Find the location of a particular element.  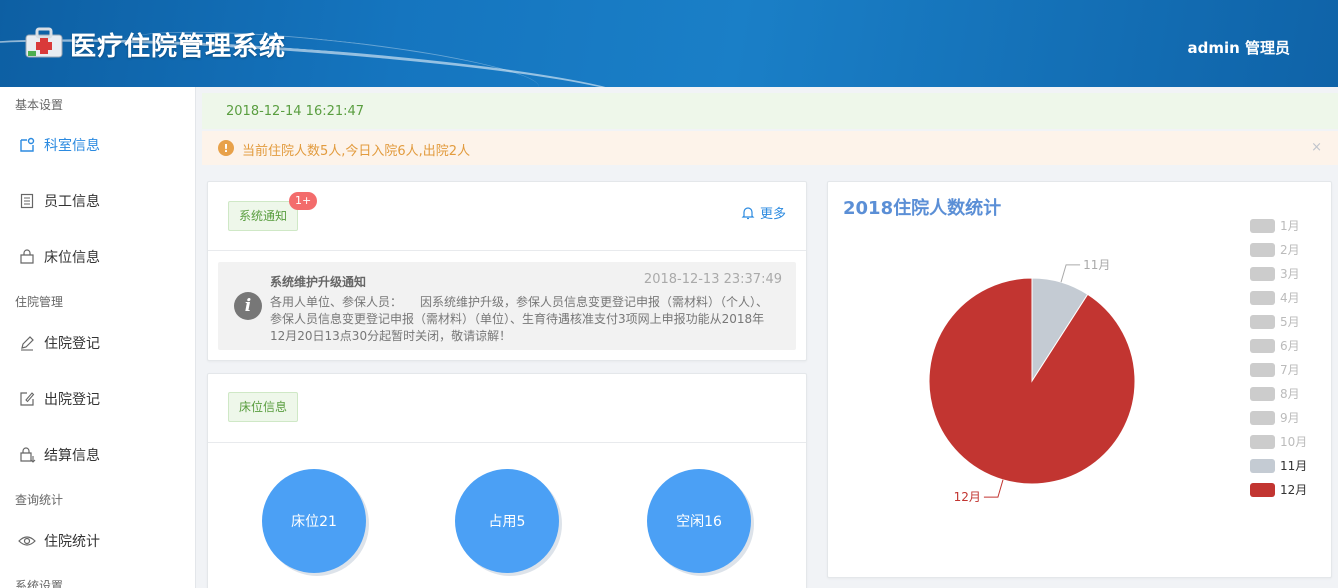

pie-slice-label: 12月 is located at coordinates (967, 497).